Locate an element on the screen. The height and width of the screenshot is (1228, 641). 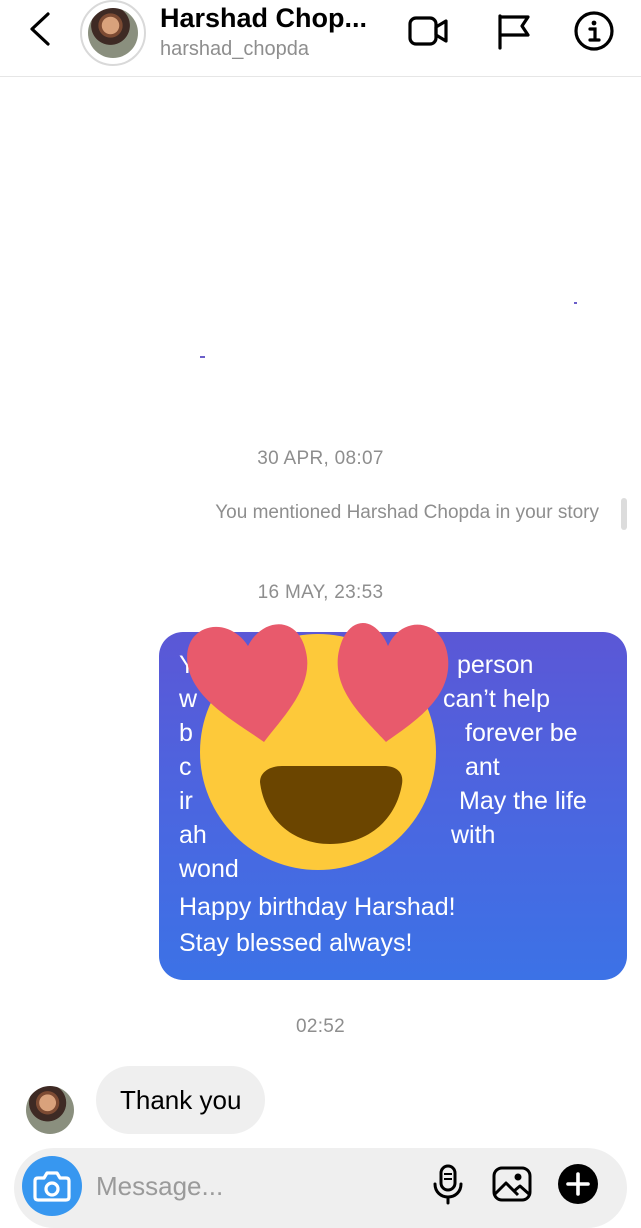
message-line: Happy birthday Harshad! is located at coordinates (317, 907).